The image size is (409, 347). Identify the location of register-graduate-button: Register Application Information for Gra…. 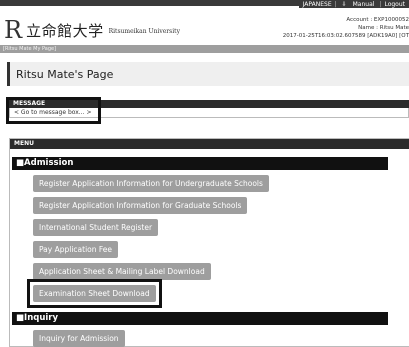
(140, 205).